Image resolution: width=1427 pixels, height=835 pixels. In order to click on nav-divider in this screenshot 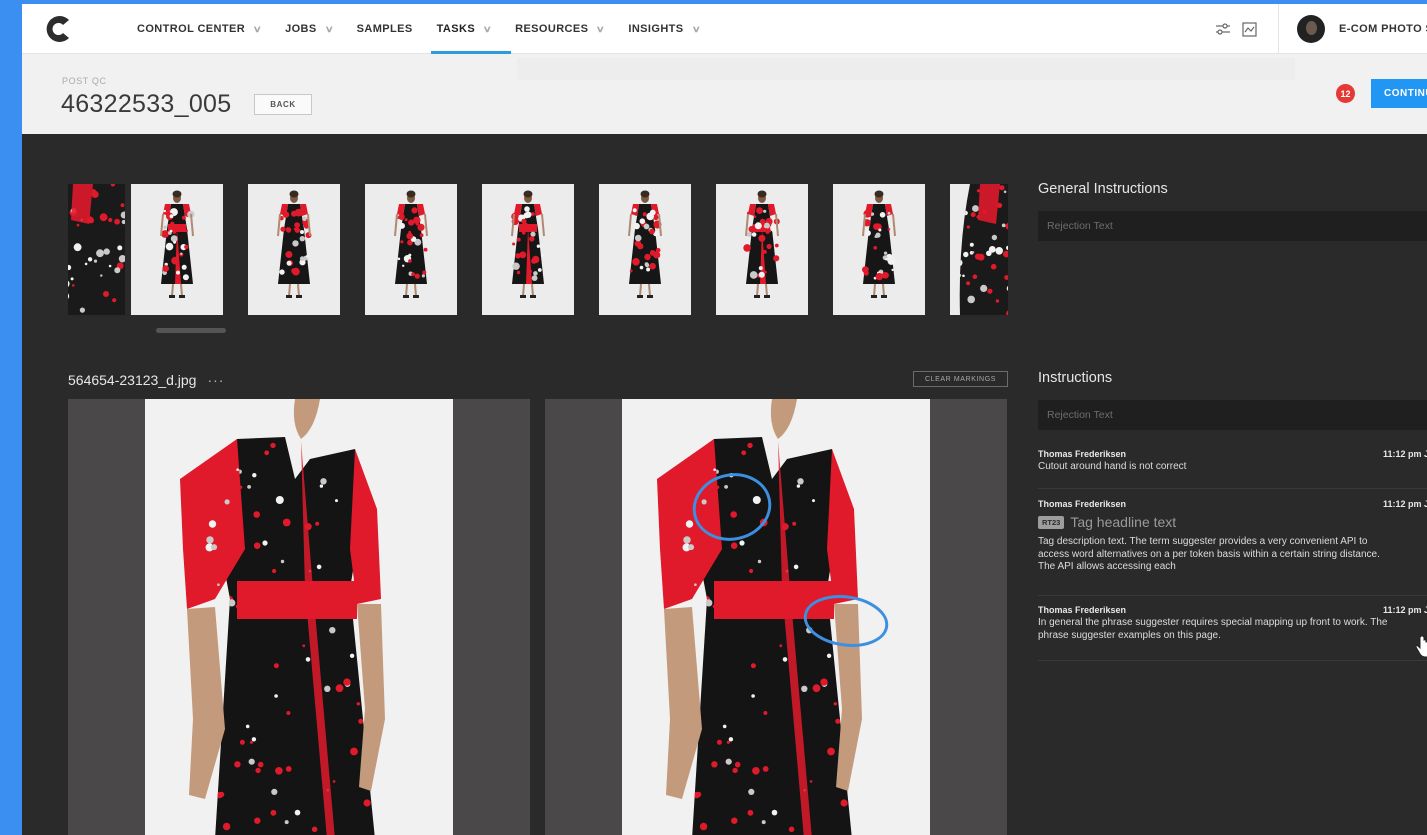, I will do `click(1278, 29)`.